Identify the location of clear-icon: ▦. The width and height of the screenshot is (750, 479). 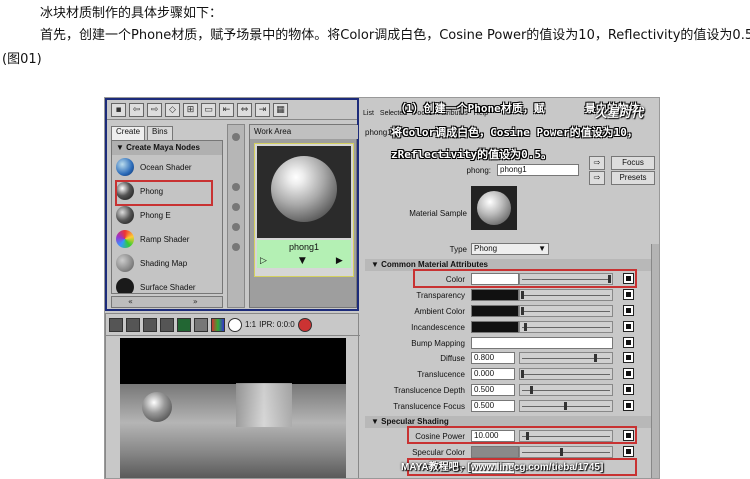
(280, 109).